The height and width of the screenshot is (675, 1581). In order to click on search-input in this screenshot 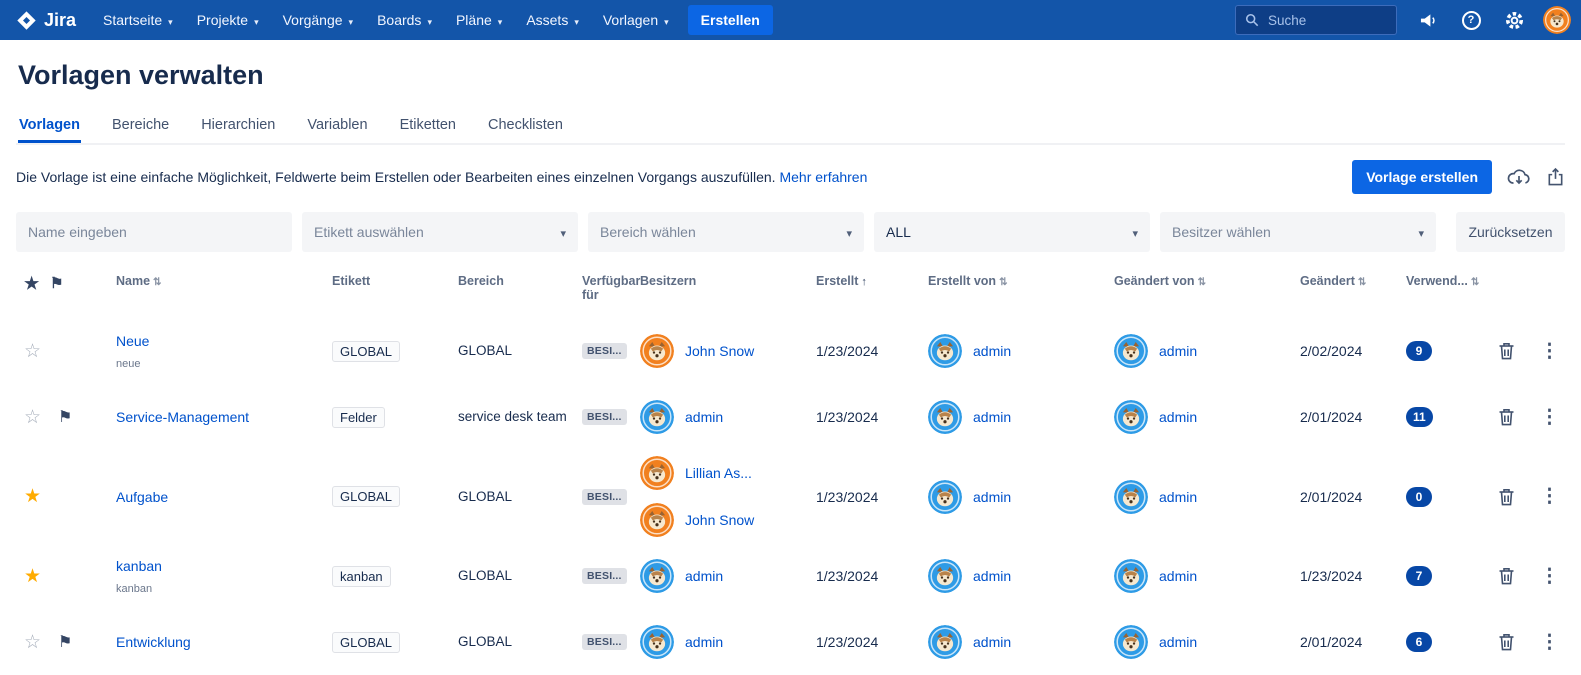, I will do `click(1321, 20)`.